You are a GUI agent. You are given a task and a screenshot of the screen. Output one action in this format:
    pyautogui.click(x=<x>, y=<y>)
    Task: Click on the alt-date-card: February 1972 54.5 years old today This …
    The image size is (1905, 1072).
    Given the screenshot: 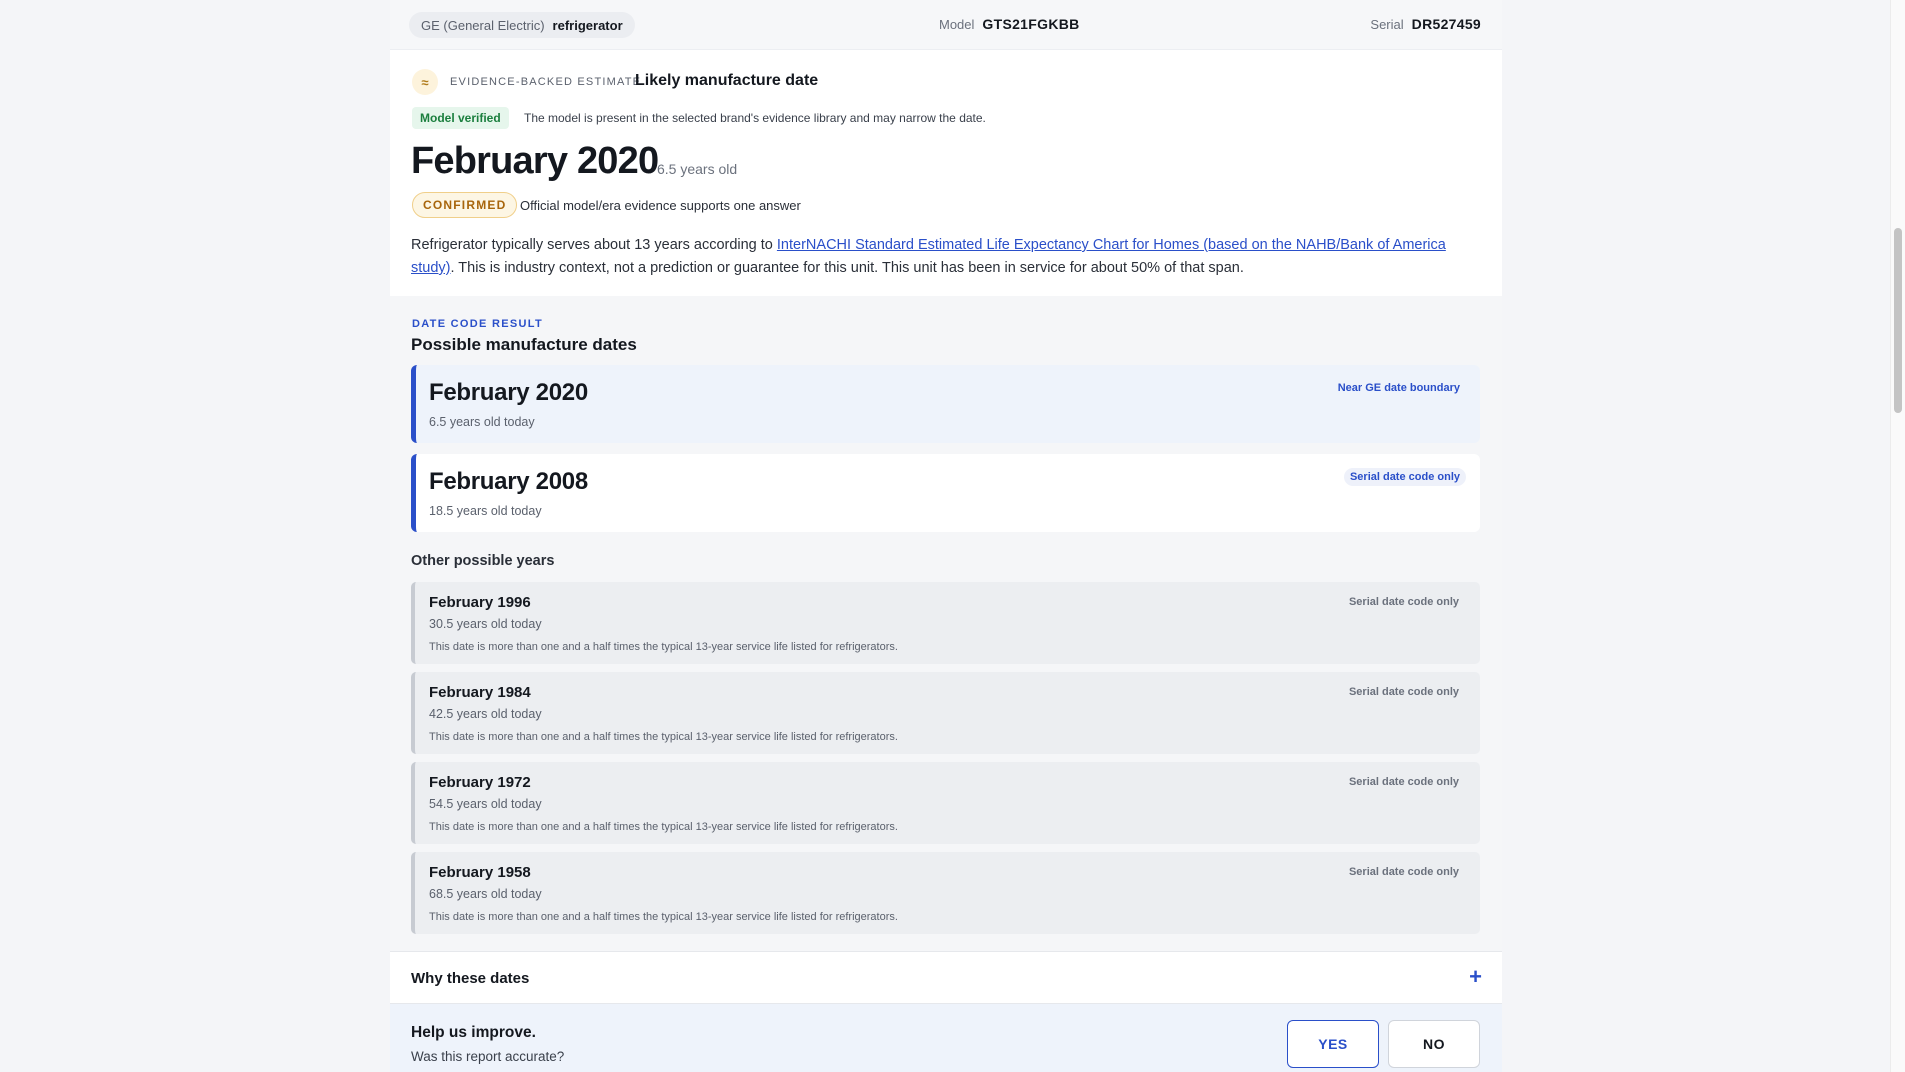 What is the action you would take?
    pyautogui.click(x=945, y=803)
    